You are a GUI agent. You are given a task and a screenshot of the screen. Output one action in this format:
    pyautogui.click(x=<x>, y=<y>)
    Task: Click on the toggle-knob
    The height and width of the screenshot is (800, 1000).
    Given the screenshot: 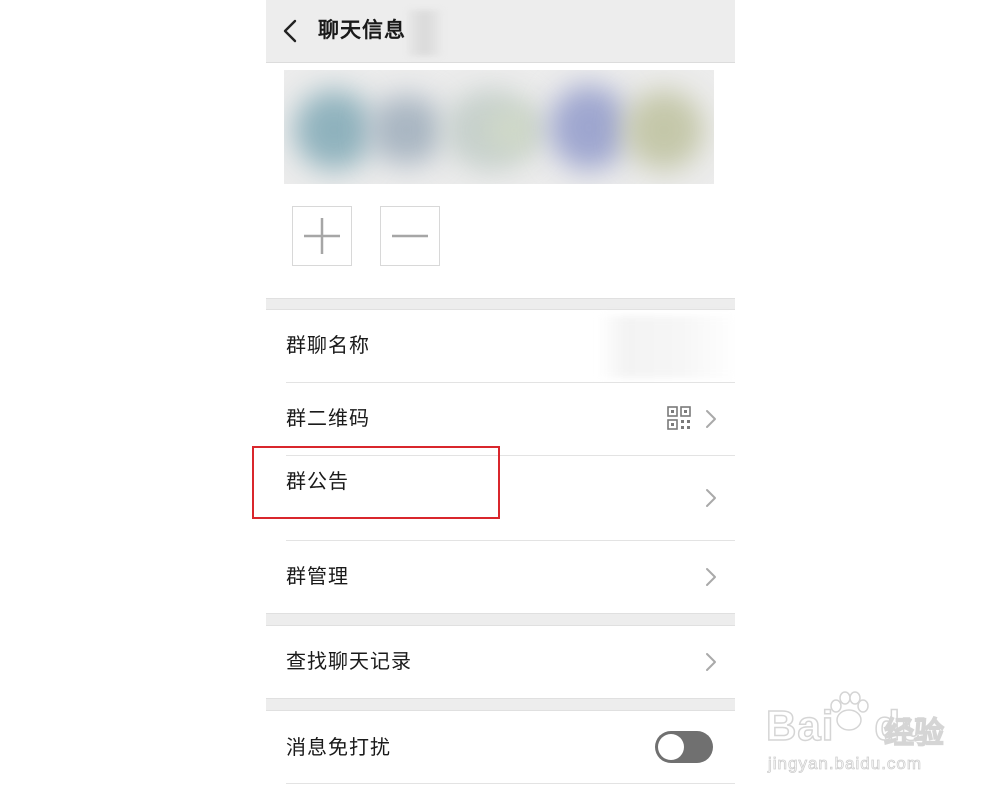 What is the action you would take?
    pyautogui.click(x=671, y=747)
    